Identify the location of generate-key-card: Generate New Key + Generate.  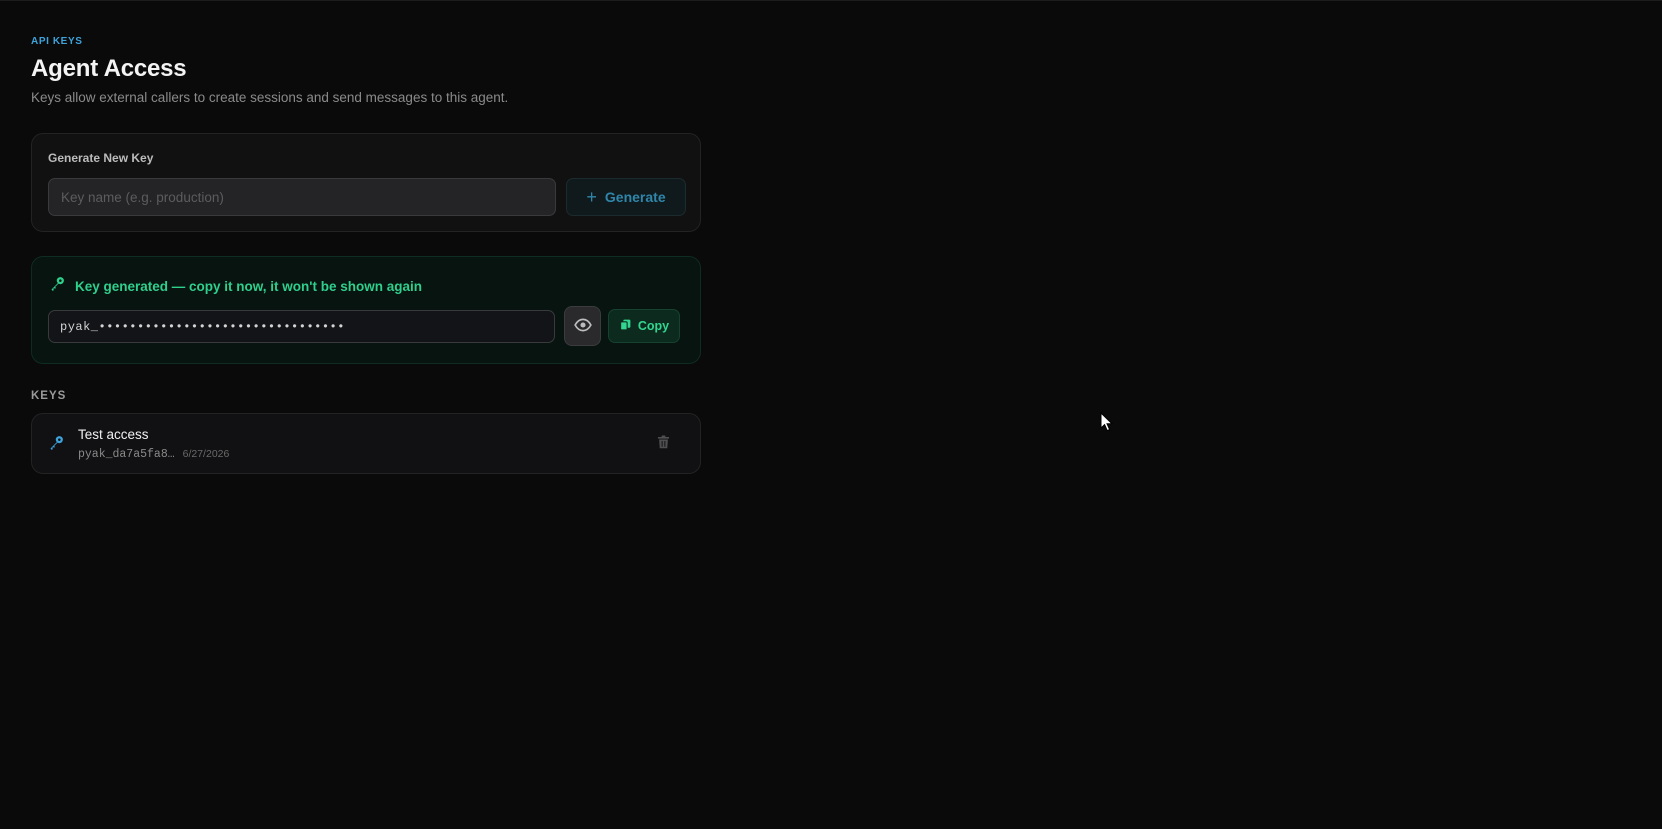
(366, 182).